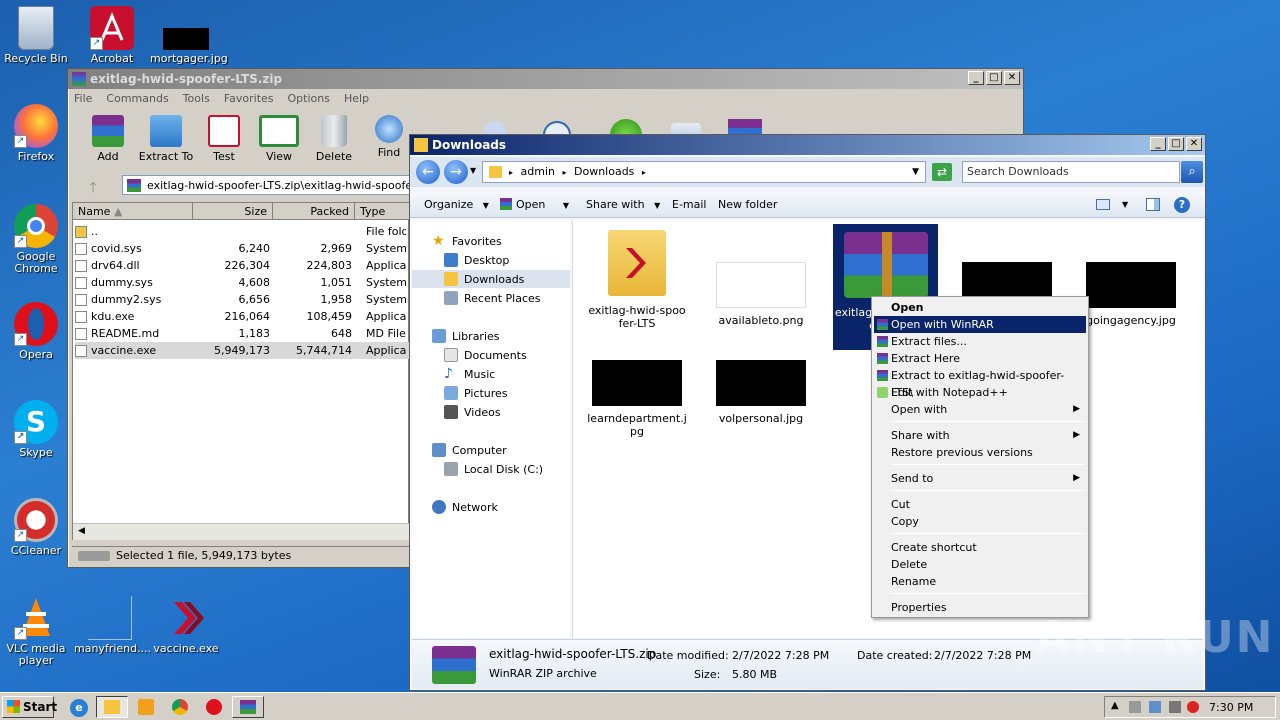 Image resolution: width=1280 pixels, height=720 pixels. Describe the element at coordinates (186, 625) in the screenshot. I see `desktop-icon-vaccine: vaccine.exe` at that location.